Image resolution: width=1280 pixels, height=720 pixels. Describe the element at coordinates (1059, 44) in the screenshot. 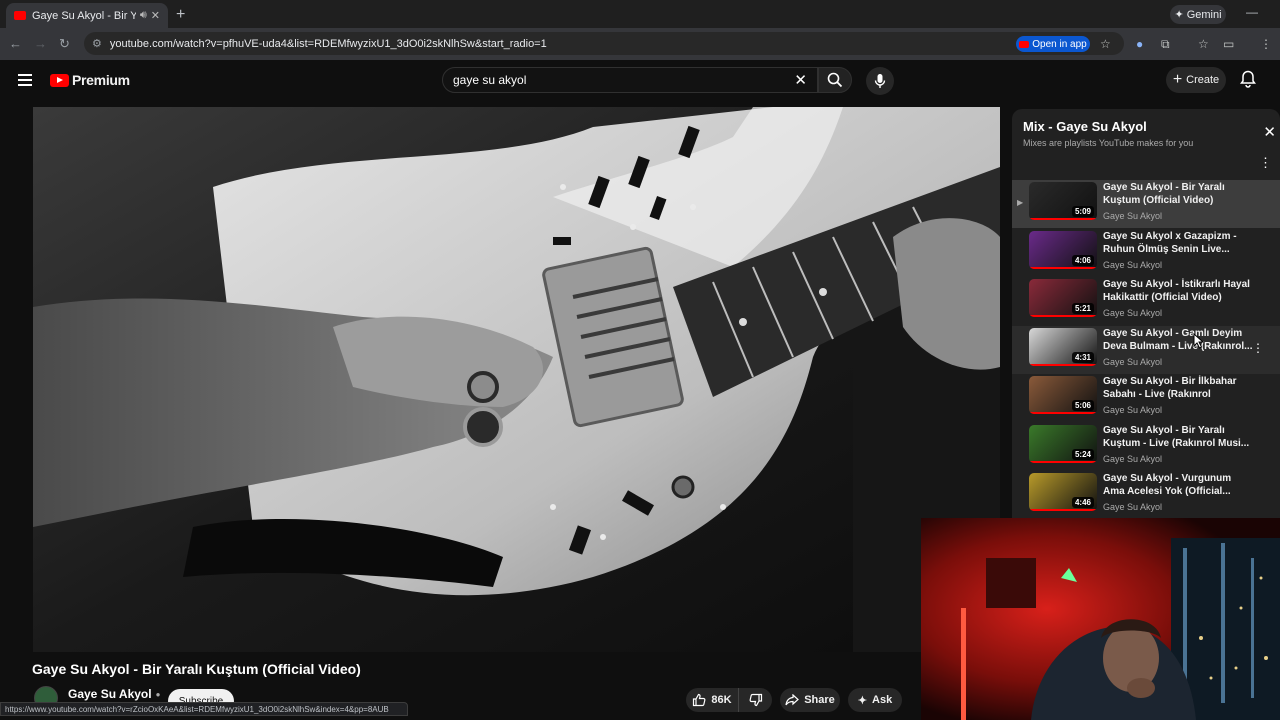

I see `open-in-app-label: Open in app` at that location.